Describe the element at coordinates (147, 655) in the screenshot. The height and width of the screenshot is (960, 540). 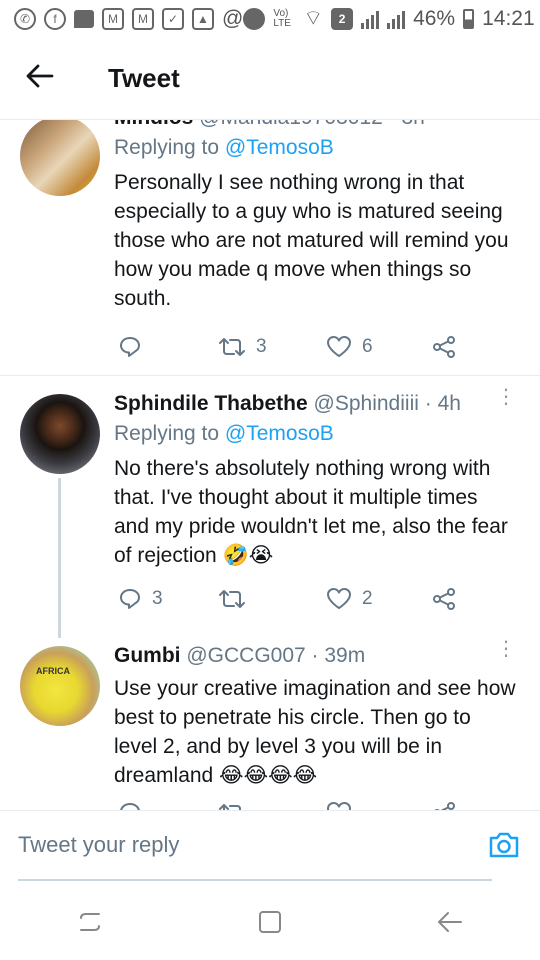
I see `author-name: Gumbi` at that location.